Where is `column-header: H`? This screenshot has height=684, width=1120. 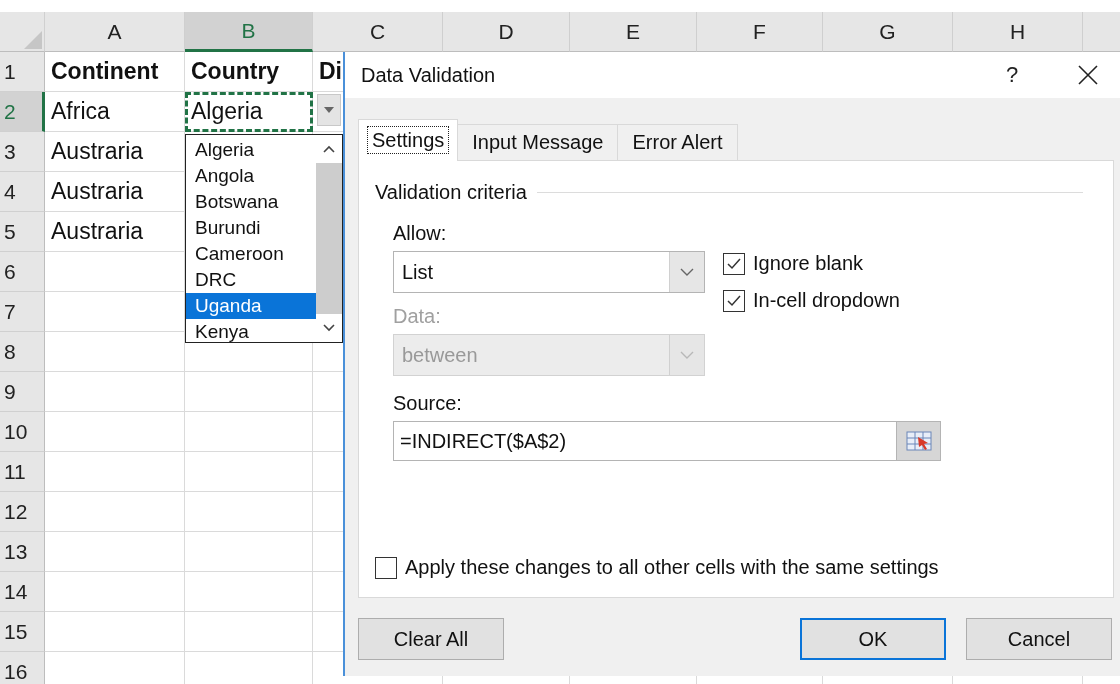
column-header: H is located at coordinates (1018, 32).